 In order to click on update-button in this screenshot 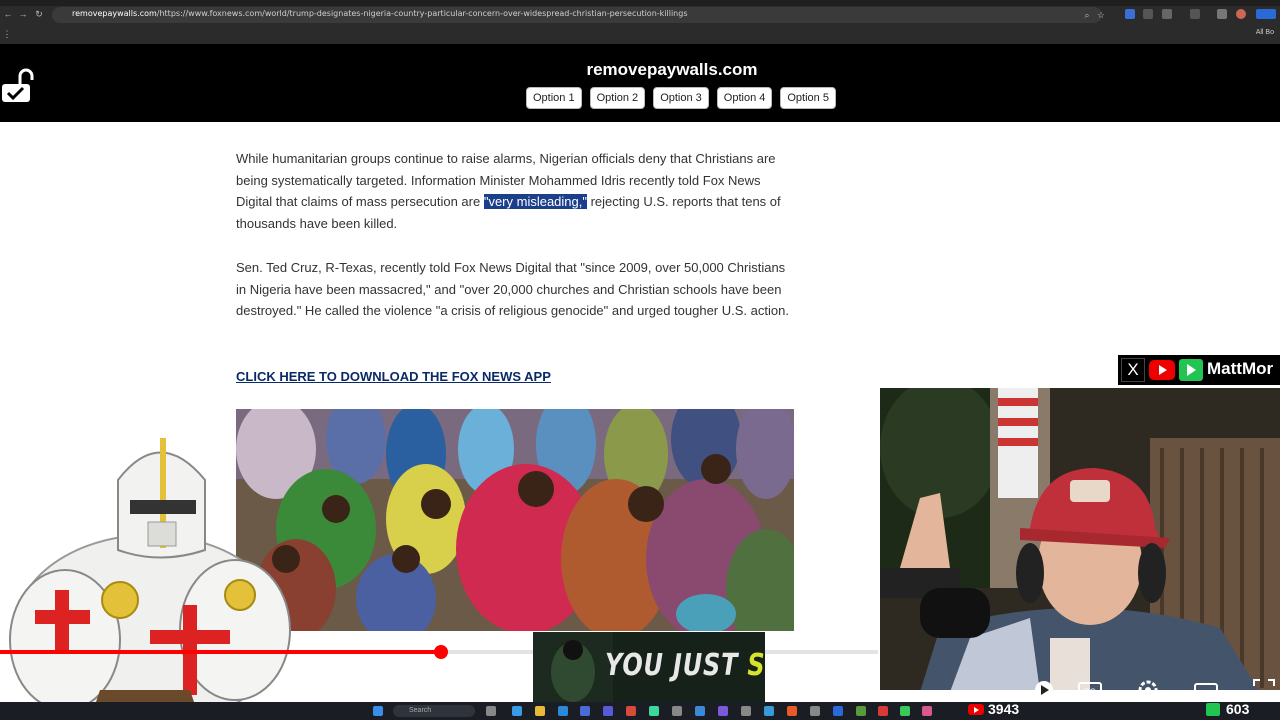, I will do `click(1266, 14)`.